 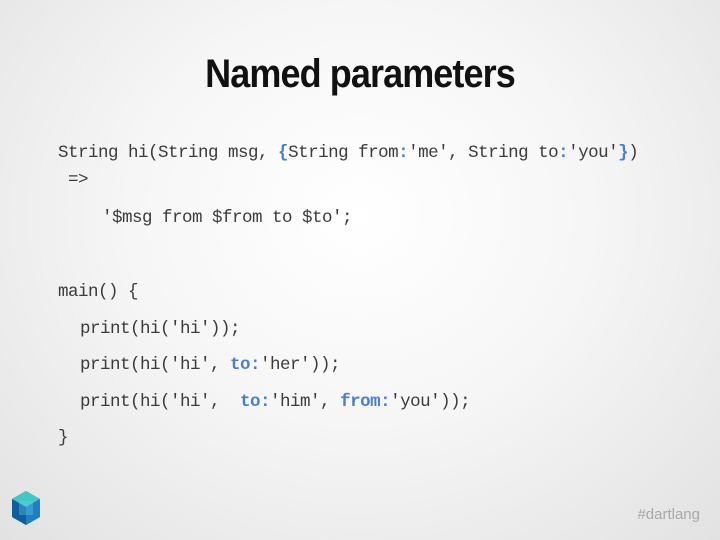 I want to click on code-line-5: print(hi('hi'));, so click(x=160, y=329).